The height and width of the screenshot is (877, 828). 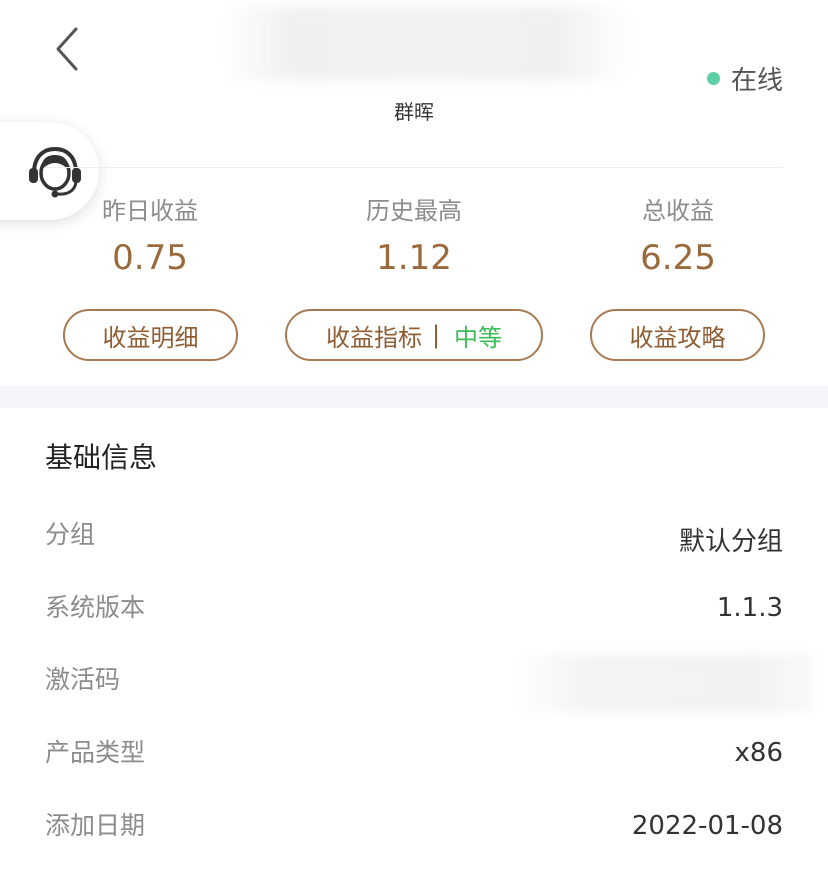 What do you see at coordinates (756, 81) in the screenshot?
I see `status-label: 在线` at bounding box center [756, 81].